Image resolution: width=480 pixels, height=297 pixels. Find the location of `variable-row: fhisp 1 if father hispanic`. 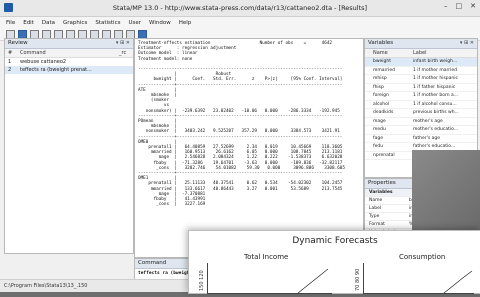

variable-row: fhisp 1 if father hispanic is located at coordinates (421, 88).